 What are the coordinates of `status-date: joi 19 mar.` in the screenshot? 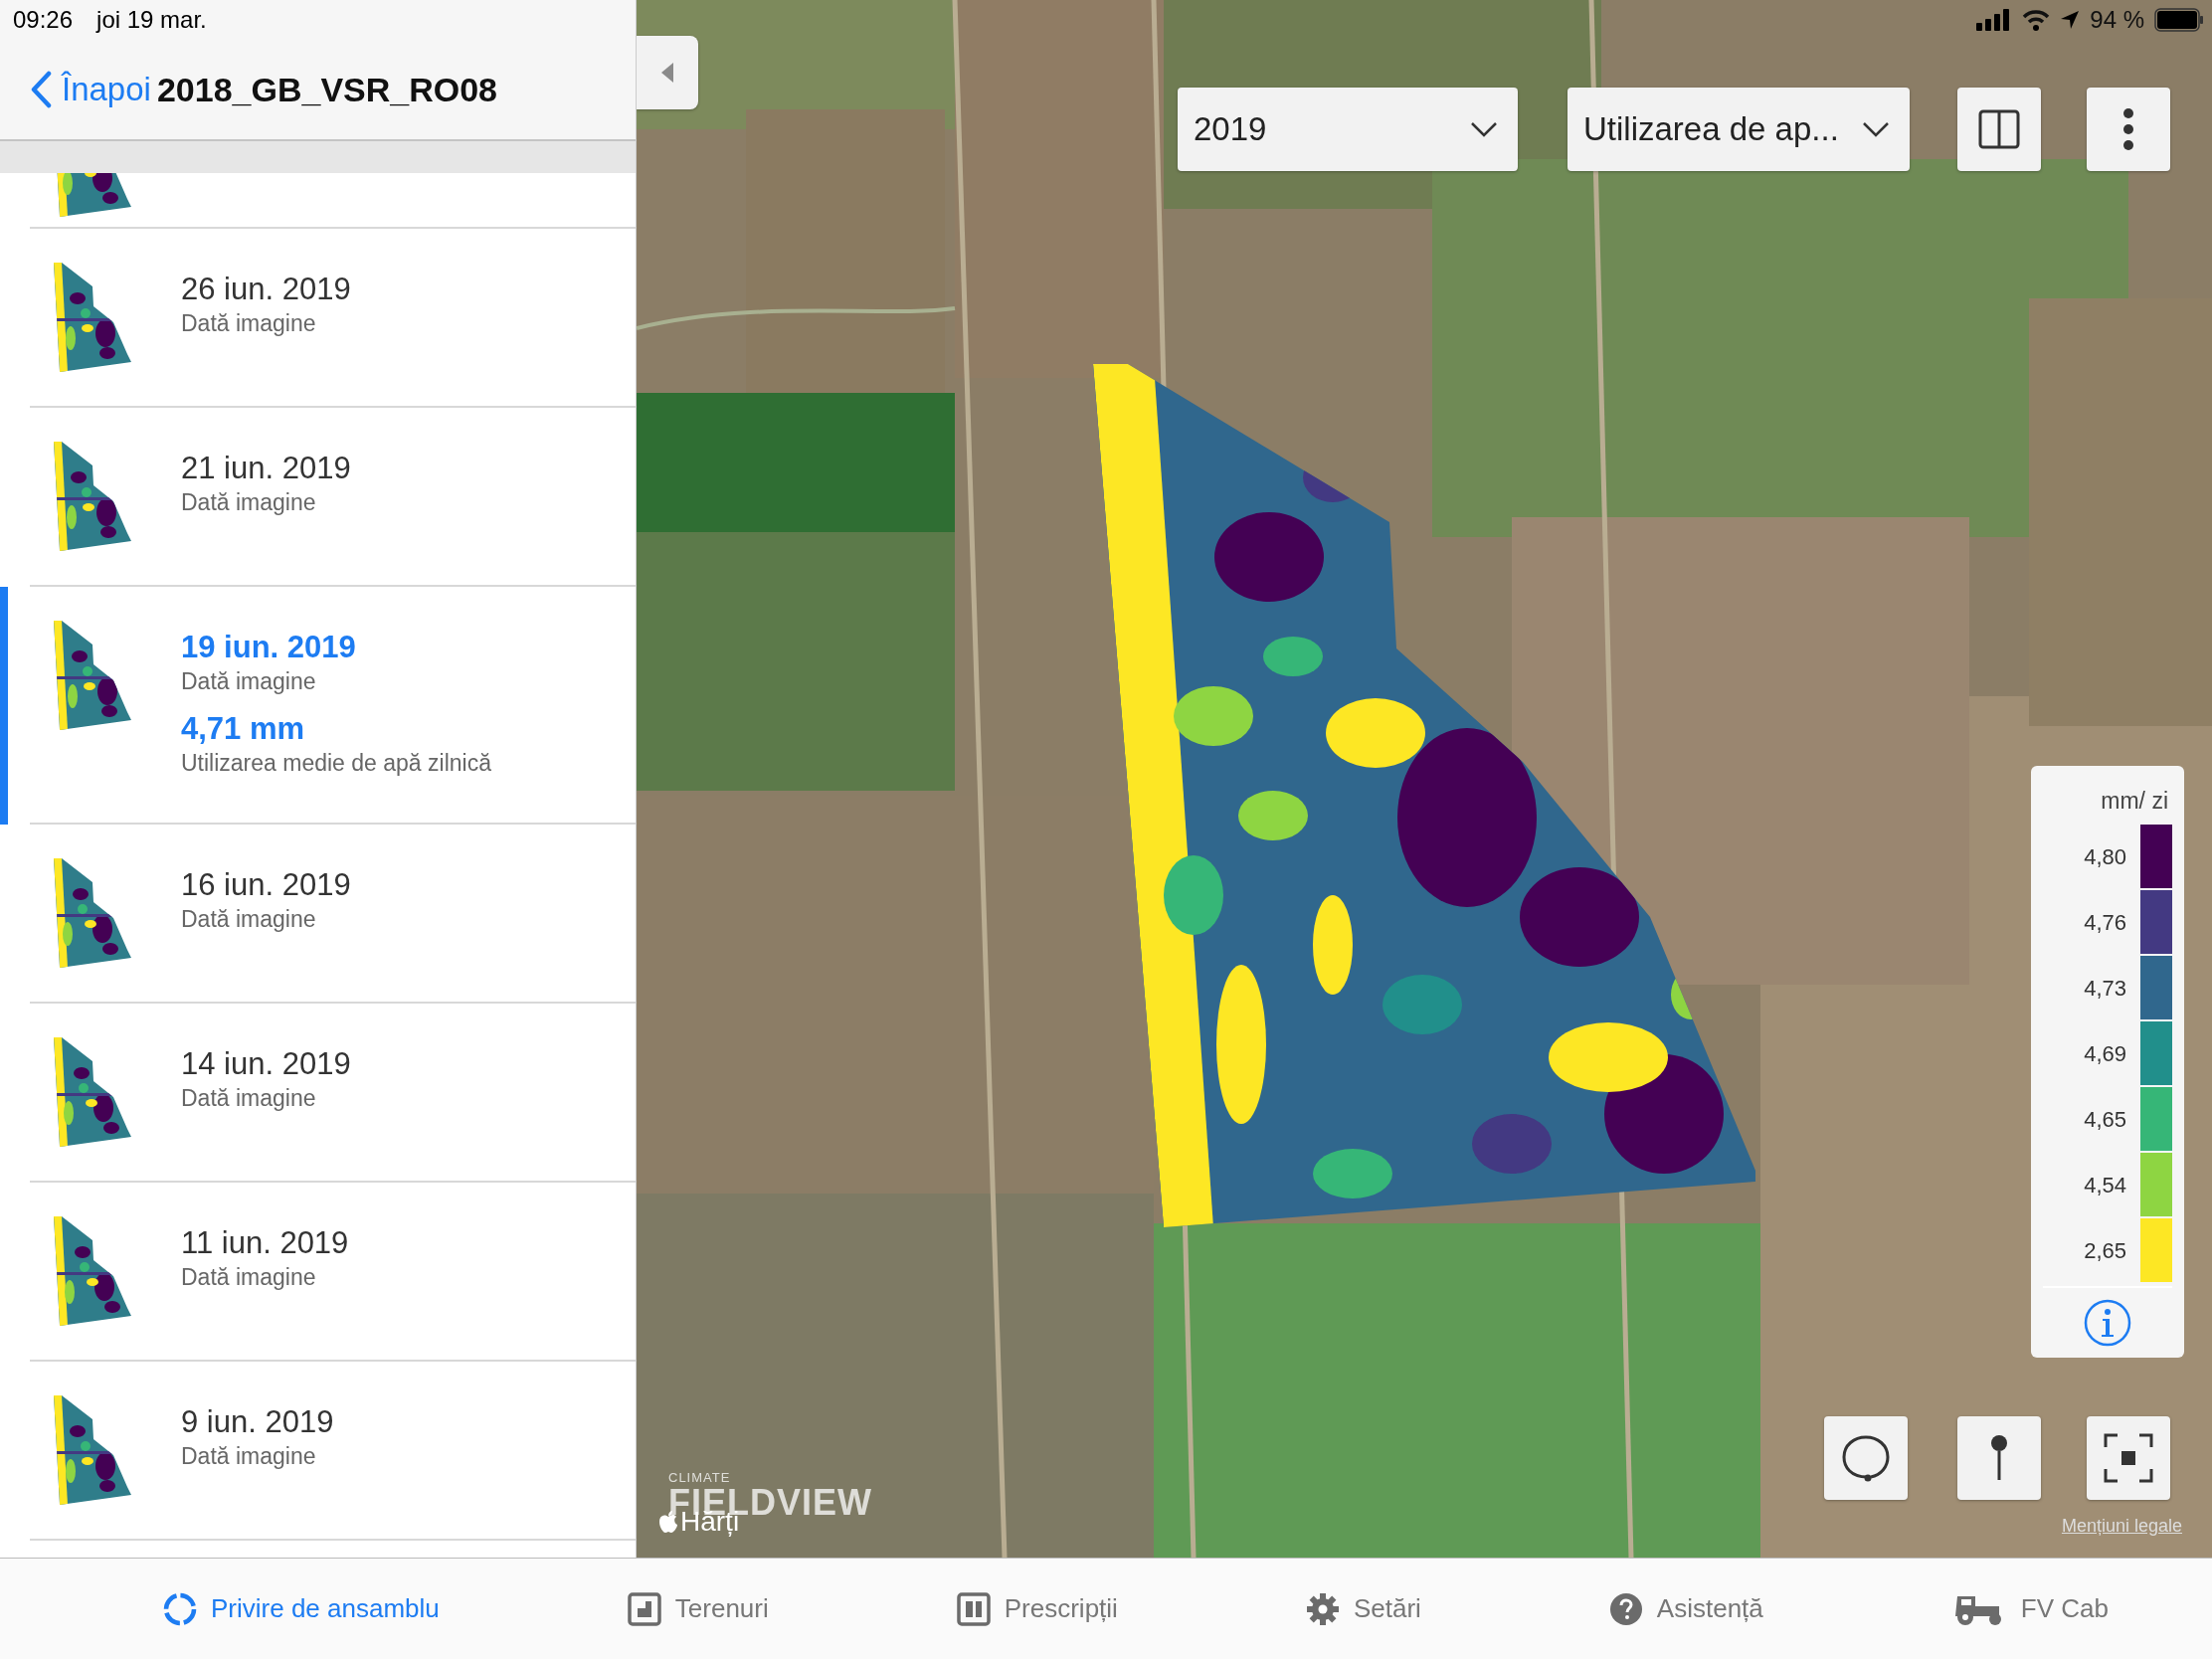 It's located at (151, 20).